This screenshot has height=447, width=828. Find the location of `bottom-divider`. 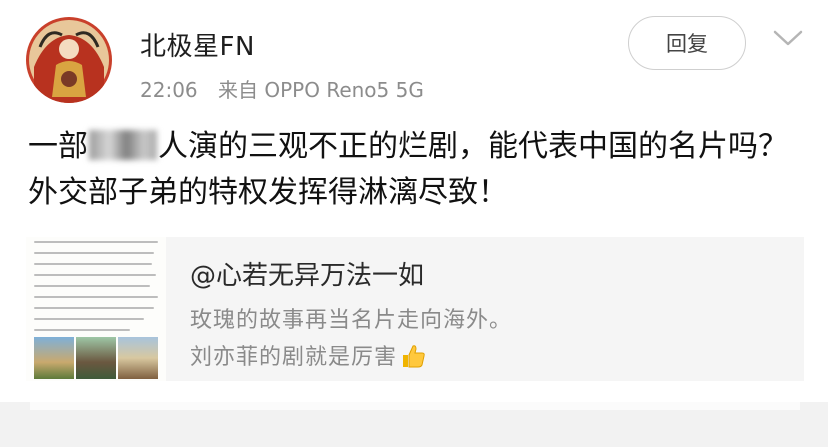

bottom-divider is located at coordinates (414, 424).